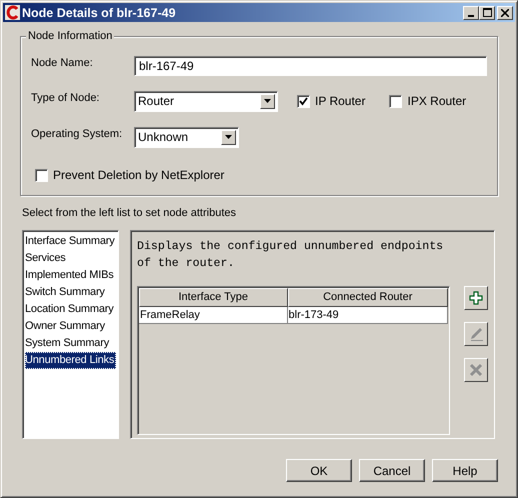 This screenshot has height=498, width=518. What do you see at coordinates (65, 97) in the screenshot?
I see `node-type-label: Type of Node:` at bounding box center [65, 97].